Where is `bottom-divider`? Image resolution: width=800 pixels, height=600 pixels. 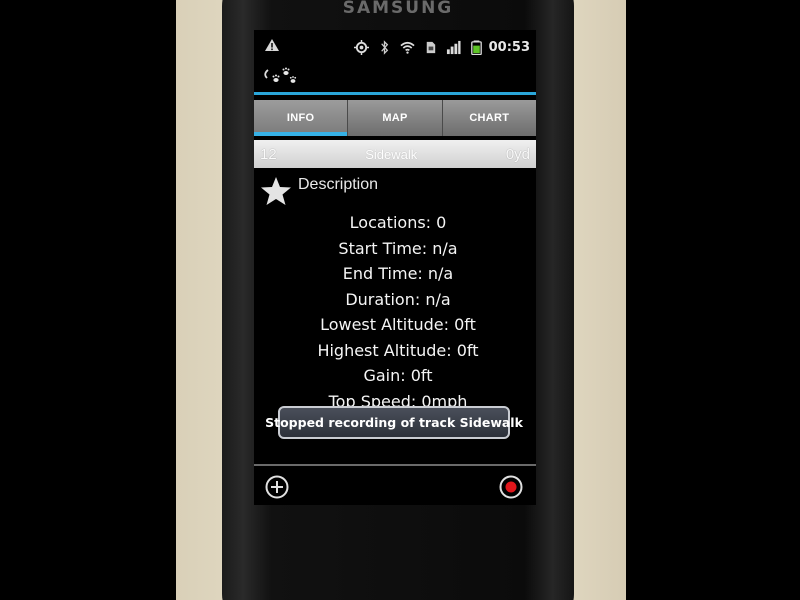 bottom-divider is located at coordinates (395, 465).